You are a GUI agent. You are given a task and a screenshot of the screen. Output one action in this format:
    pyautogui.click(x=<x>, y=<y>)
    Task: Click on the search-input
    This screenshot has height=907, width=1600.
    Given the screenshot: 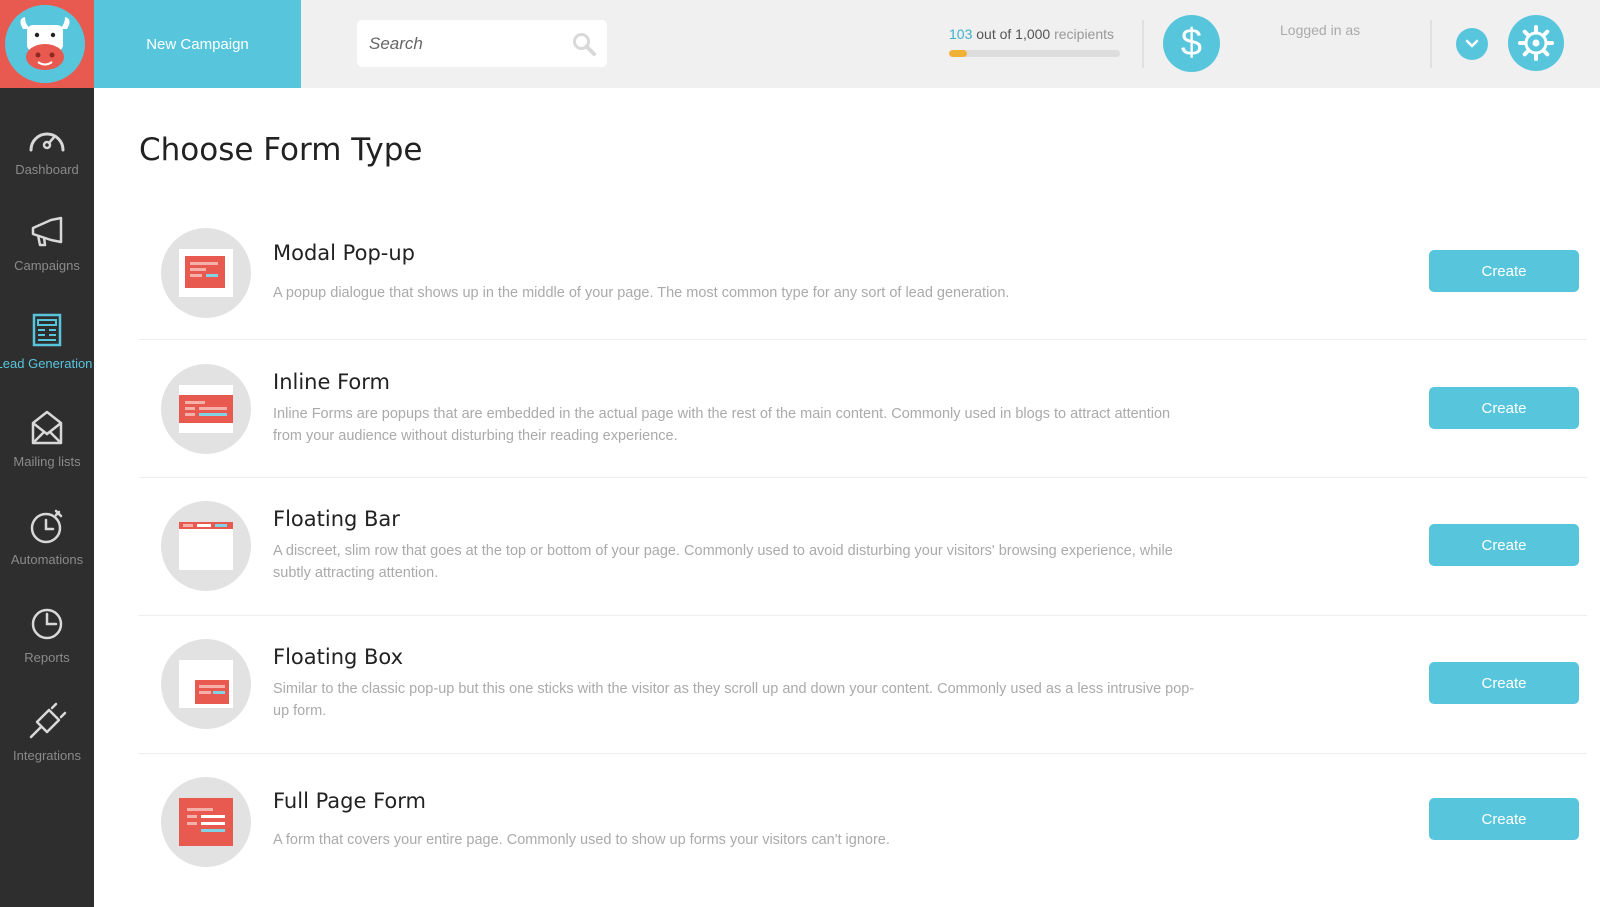 What is the action you would take?
    pyautogui.click(x=464, y=43)
    